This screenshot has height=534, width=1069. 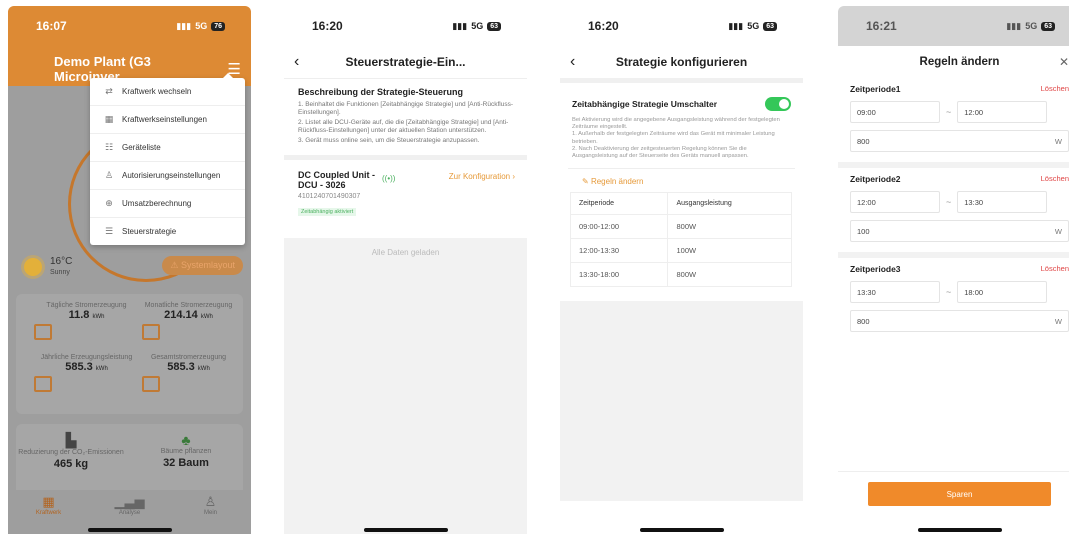 I want to click on tab-plant: ▦ Kraftwerk, so click(x=49, y=505).